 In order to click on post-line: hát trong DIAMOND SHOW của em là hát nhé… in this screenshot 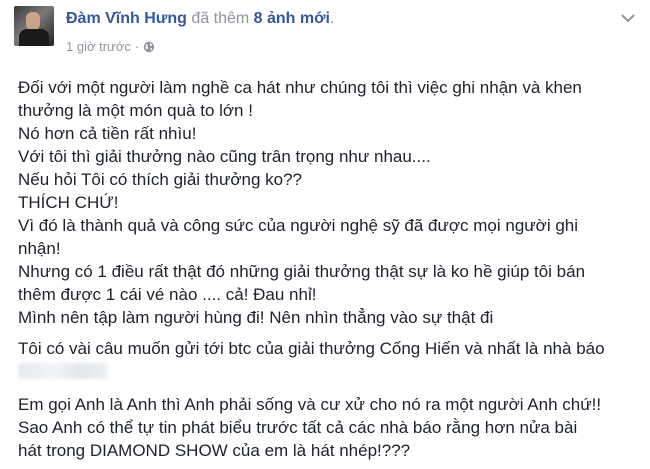, I will do `click(214, 450)`.